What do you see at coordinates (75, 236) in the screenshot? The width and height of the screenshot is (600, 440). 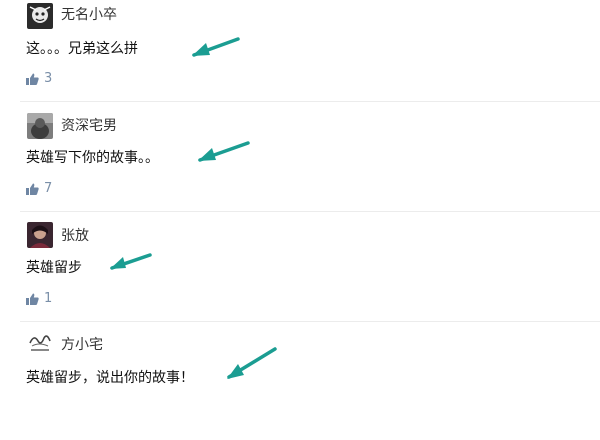 I see `username: 张放` at bounding box center [75, 236].